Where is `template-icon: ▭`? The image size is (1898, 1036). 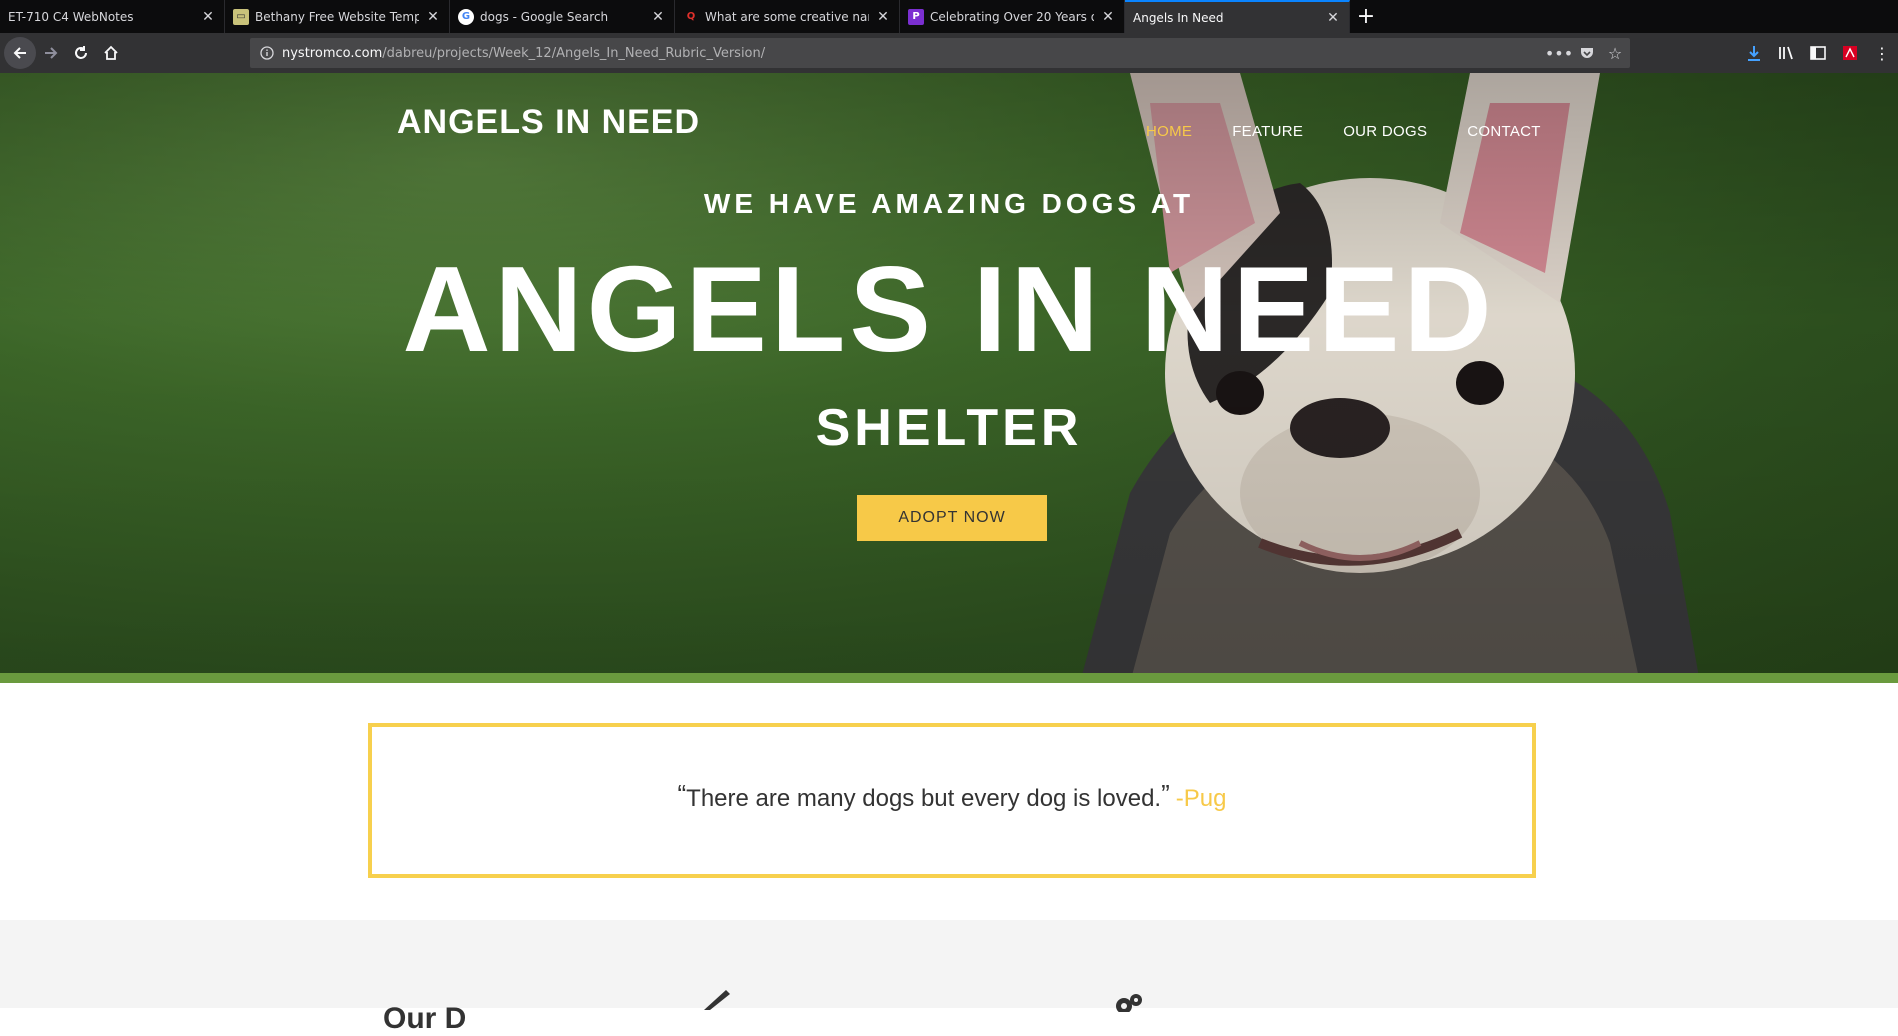 template-icon: ▭ is located at coordinates (241, 16).